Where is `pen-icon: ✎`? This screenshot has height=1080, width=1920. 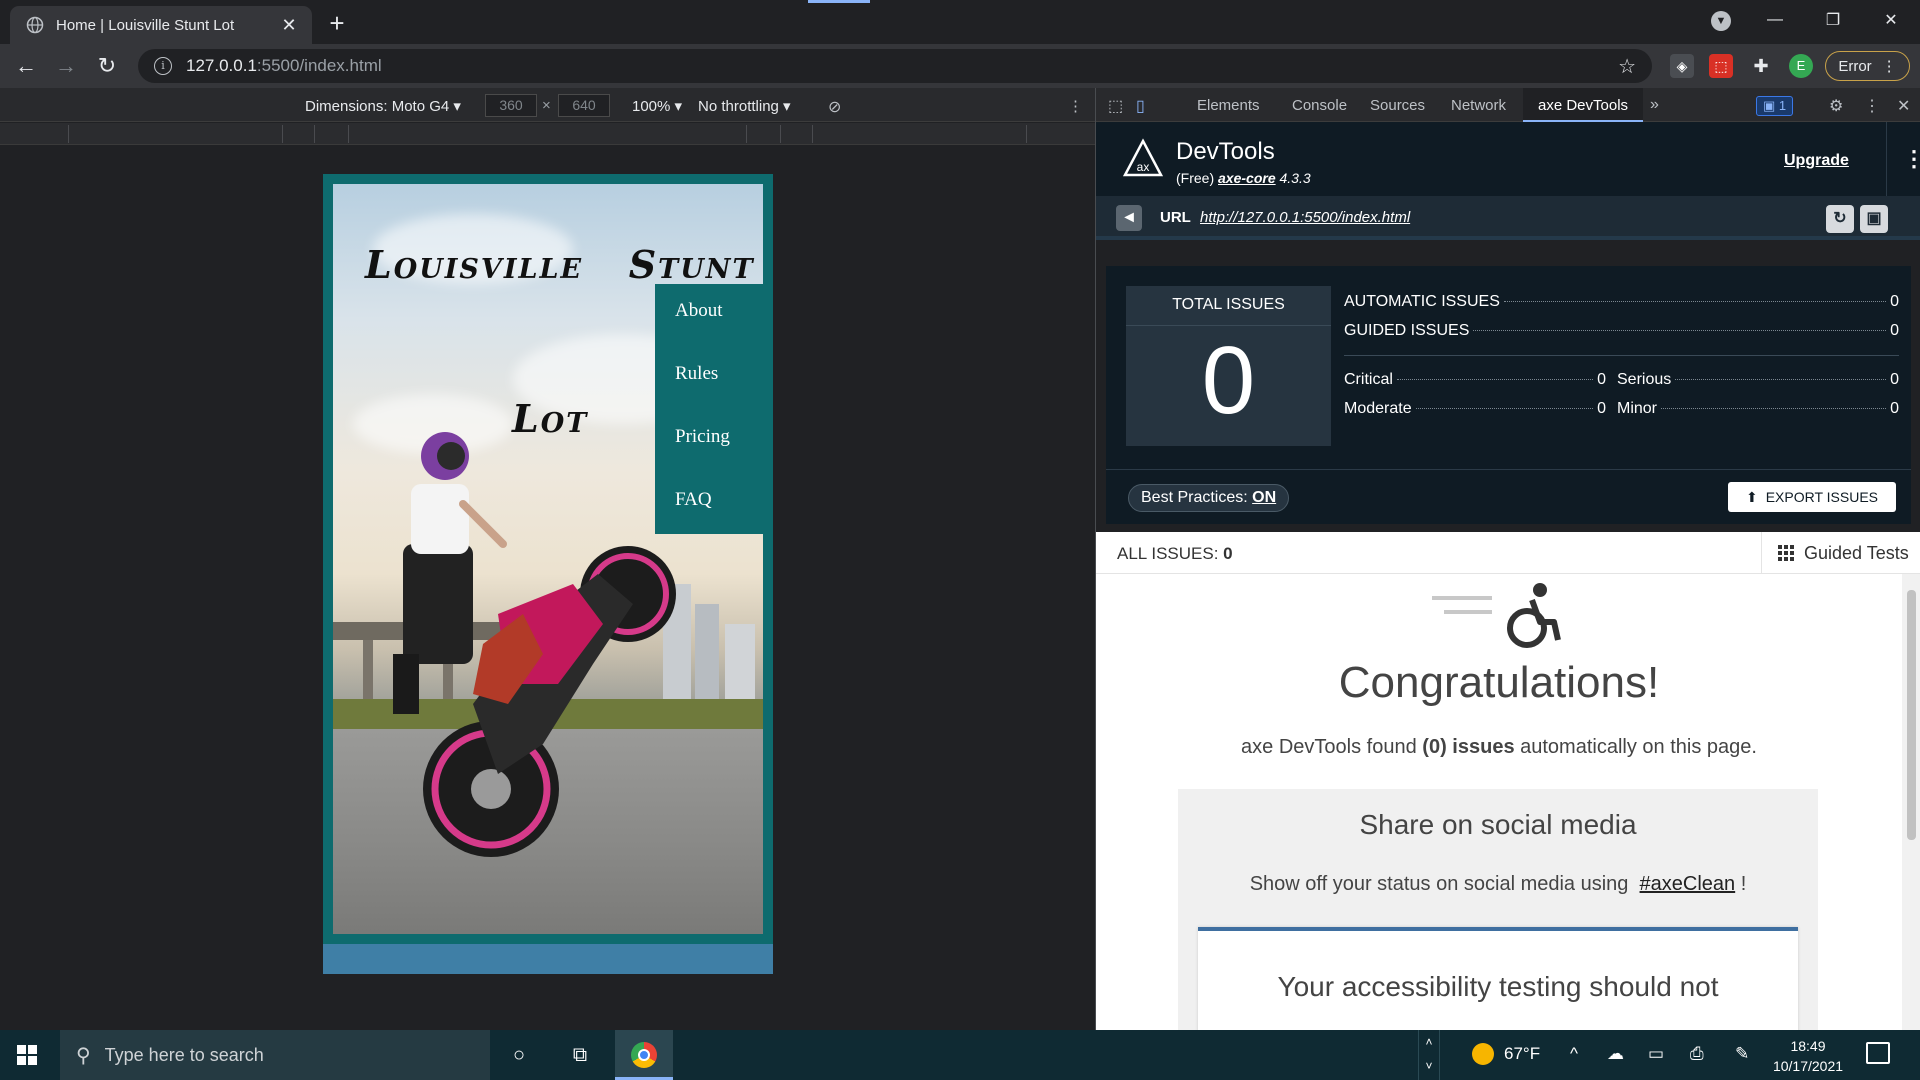
pen-icon: ✎ is located at coordinates (1742, 1054).